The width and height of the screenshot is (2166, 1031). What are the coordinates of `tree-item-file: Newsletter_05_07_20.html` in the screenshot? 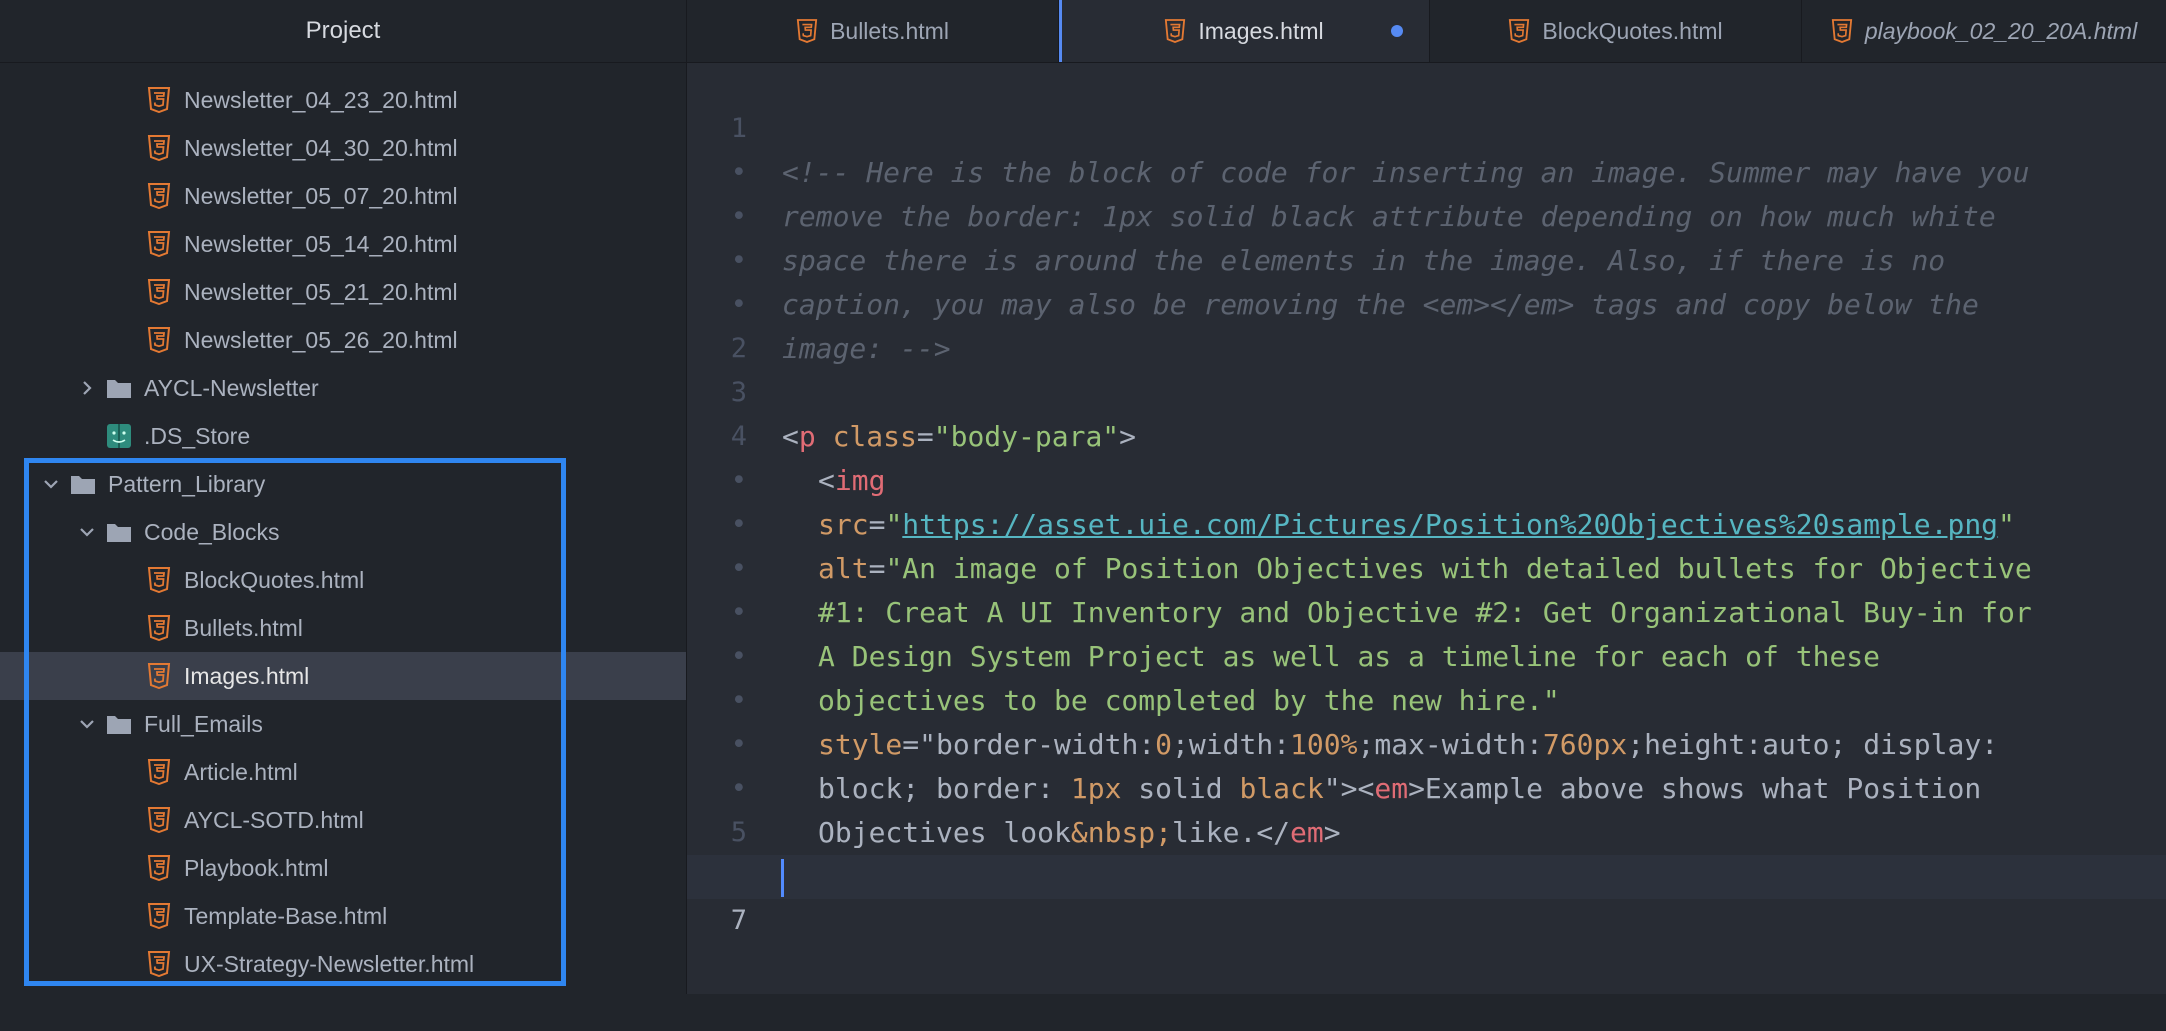 It's located at (343, 196).